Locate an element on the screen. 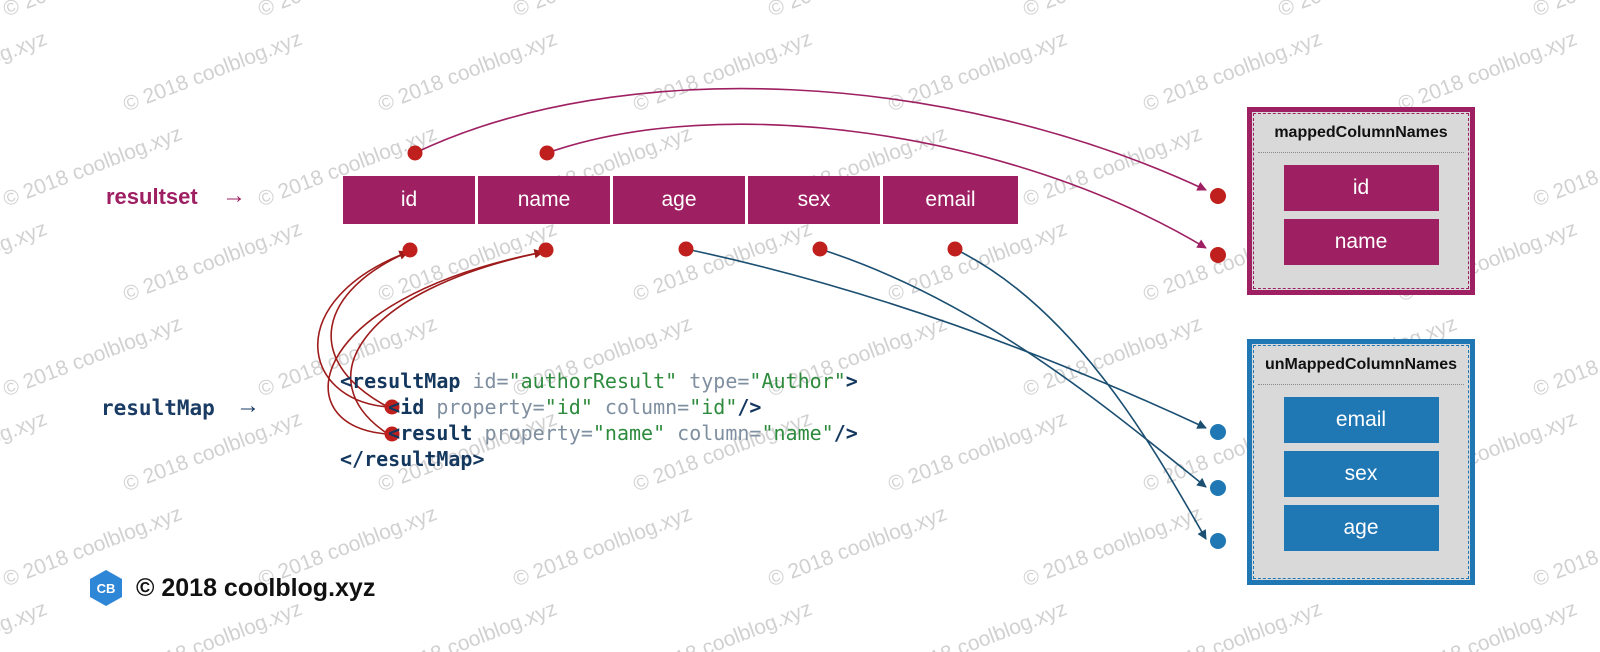  dot-id-bottom is located at coordinates (410, 250).